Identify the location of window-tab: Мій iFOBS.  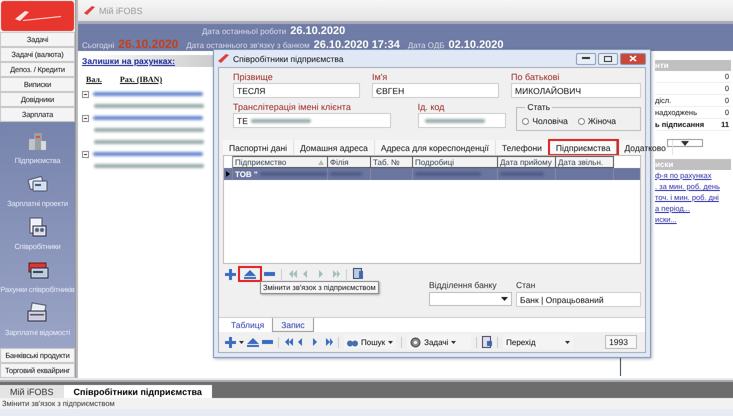
(32, 391).